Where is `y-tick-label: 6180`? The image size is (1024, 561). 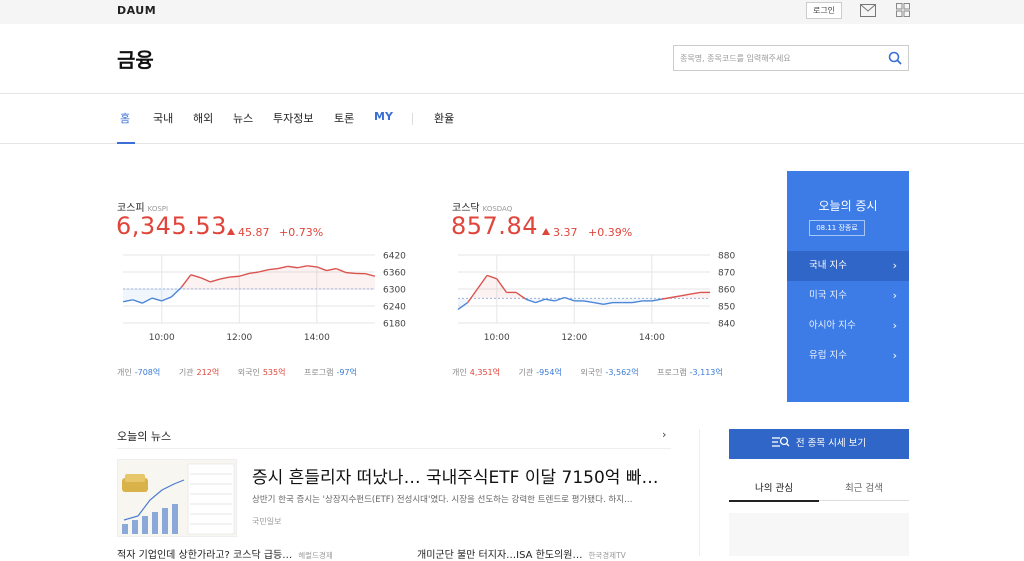
y-tick-label: 6180 is located at coordinates (394, 325).